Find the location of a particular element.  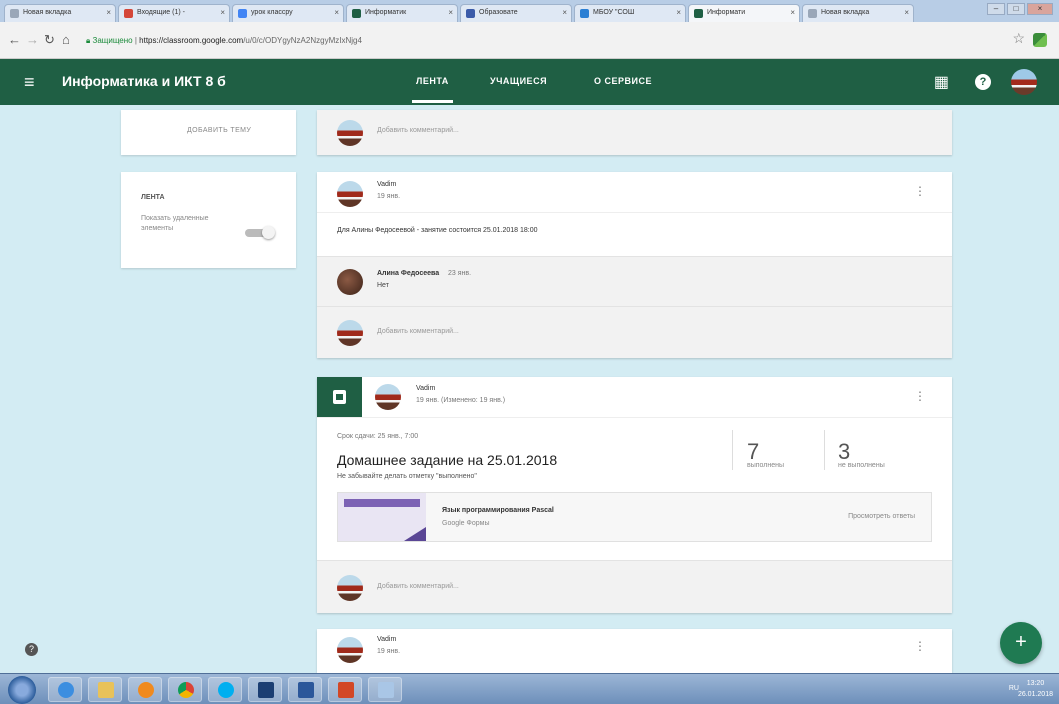

google-search-icon is located at coordinates (242, 13).